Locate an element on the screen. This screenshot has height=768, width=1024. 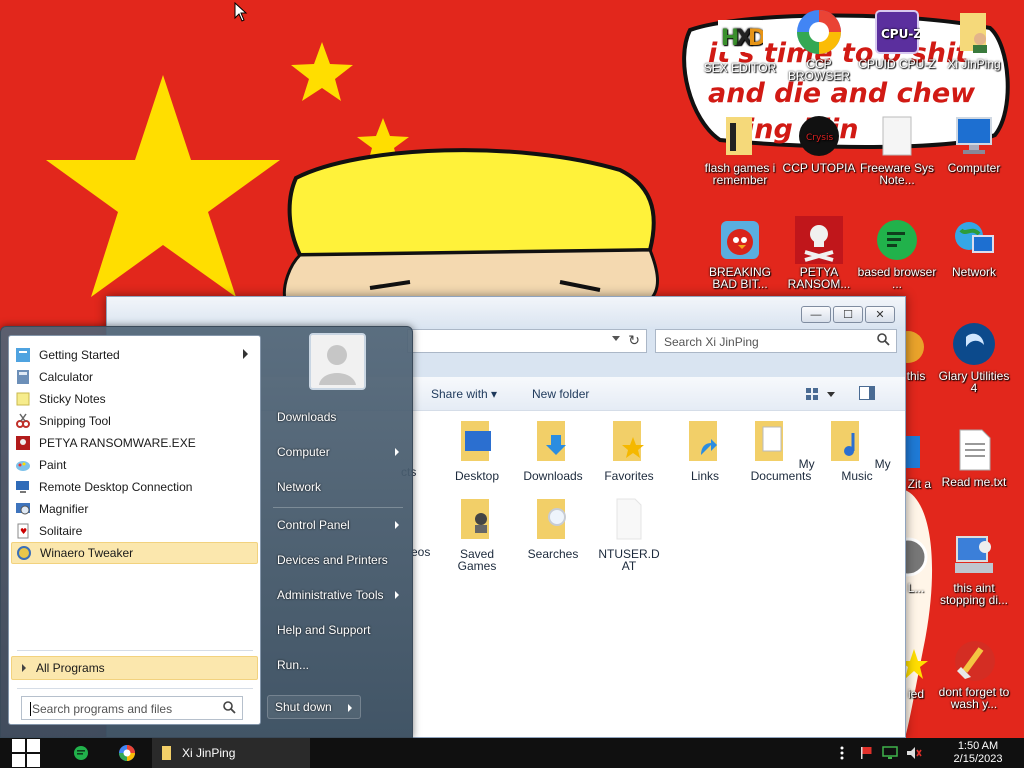
svg-text: D is located at coordinates (755, 38).